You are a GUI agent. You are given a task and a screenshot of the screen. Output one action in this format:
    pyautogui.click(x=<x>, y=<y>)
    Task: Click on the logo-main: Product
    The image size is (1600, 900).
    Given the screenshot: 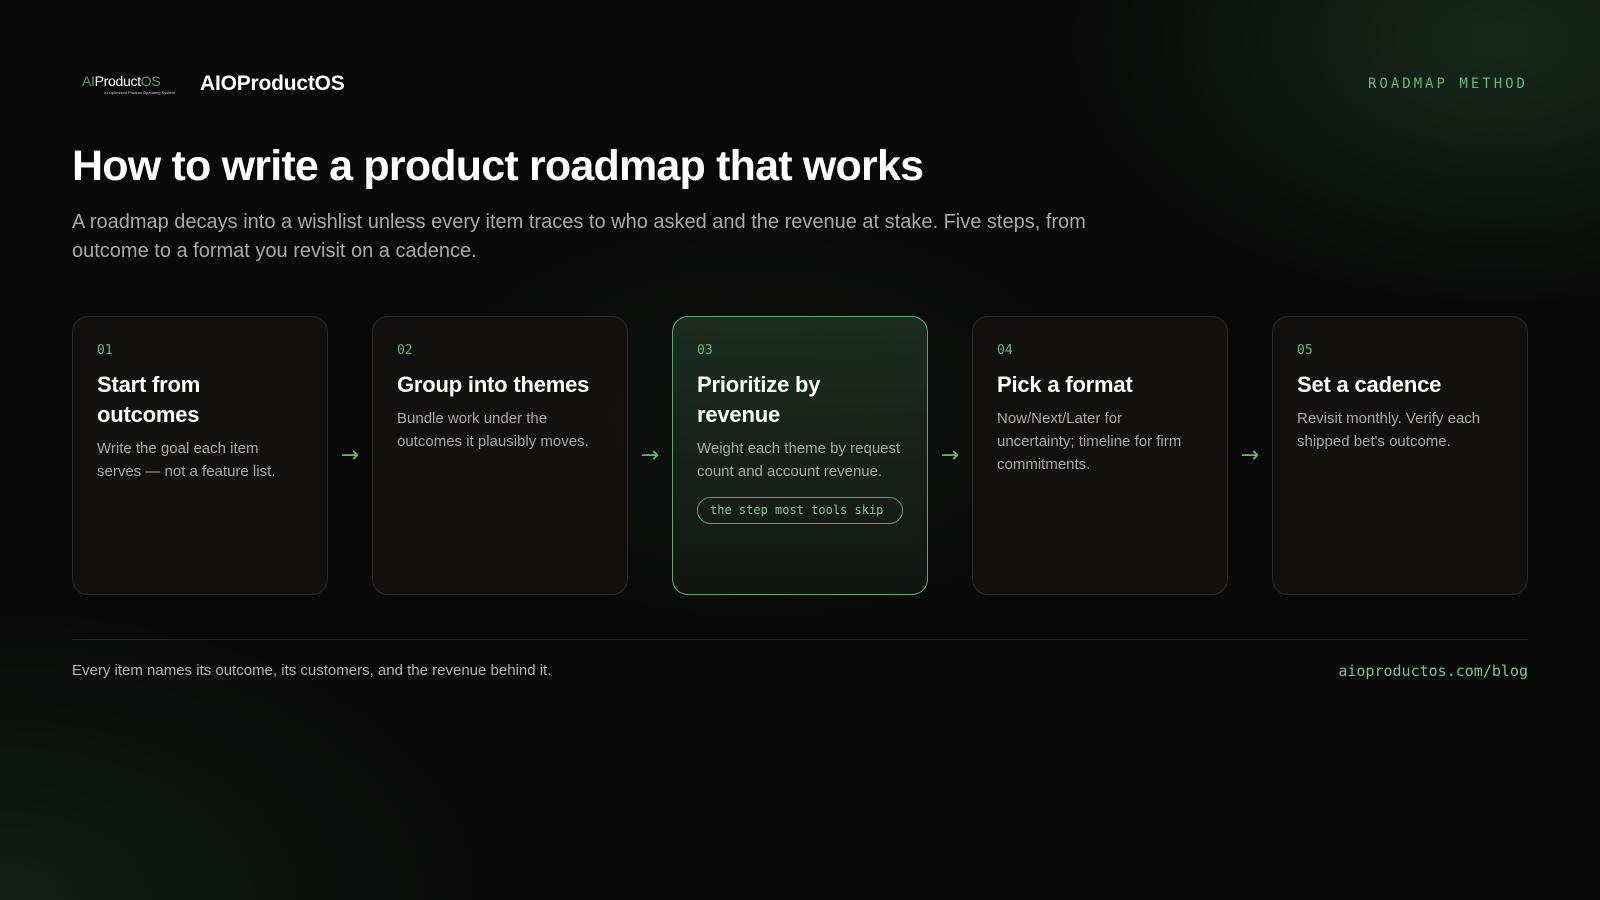 What is the action you would take?
    pyautogui.click(x=117, y=81)
    